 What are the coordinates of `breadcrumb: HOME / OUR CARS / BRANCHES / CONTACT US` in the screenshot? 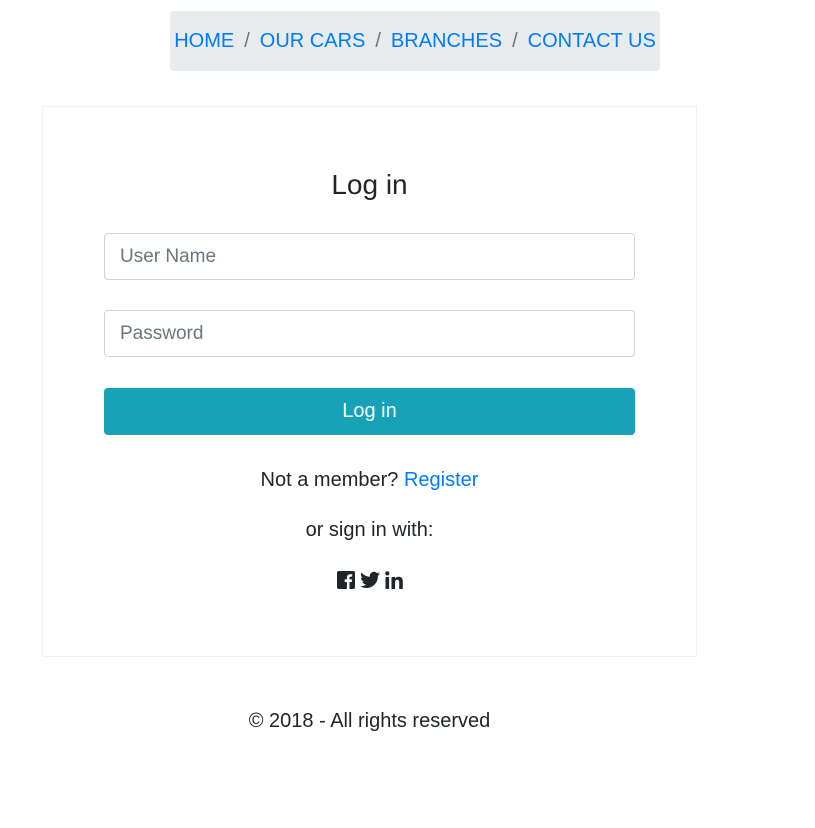 It's located at (415, 41).